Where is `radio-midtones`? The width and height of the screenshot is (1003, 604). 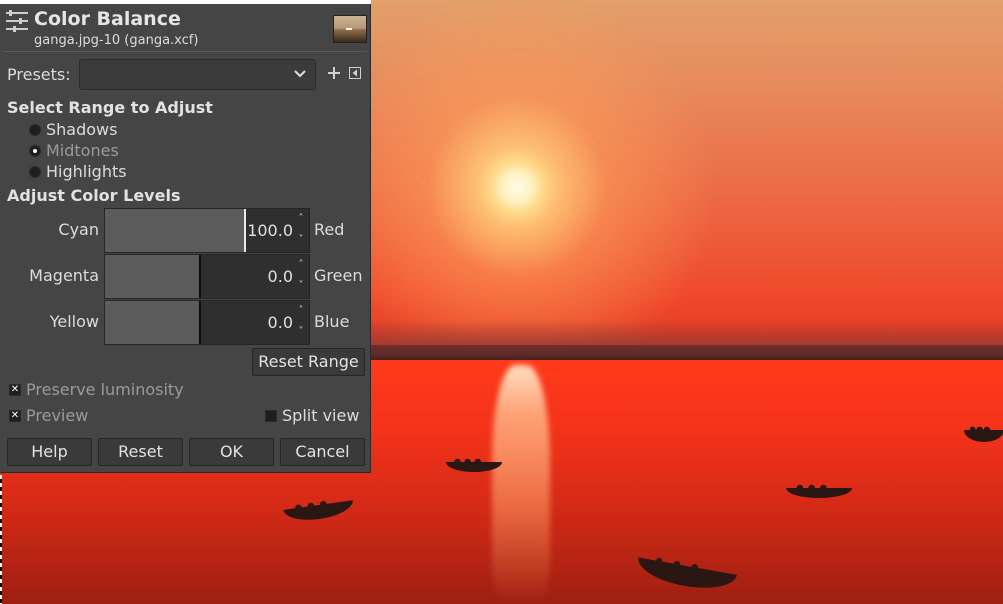
radio-midtones is located at coordinates (35, 151).